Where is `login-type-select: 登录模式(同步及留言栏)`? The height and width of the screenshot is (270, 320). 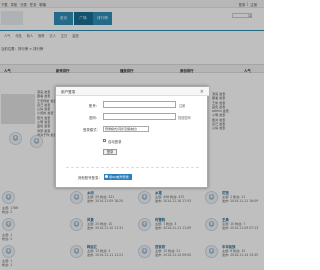 login-type-select: 登录模式(同步及留言栏) is located at coordinates (126, 129).